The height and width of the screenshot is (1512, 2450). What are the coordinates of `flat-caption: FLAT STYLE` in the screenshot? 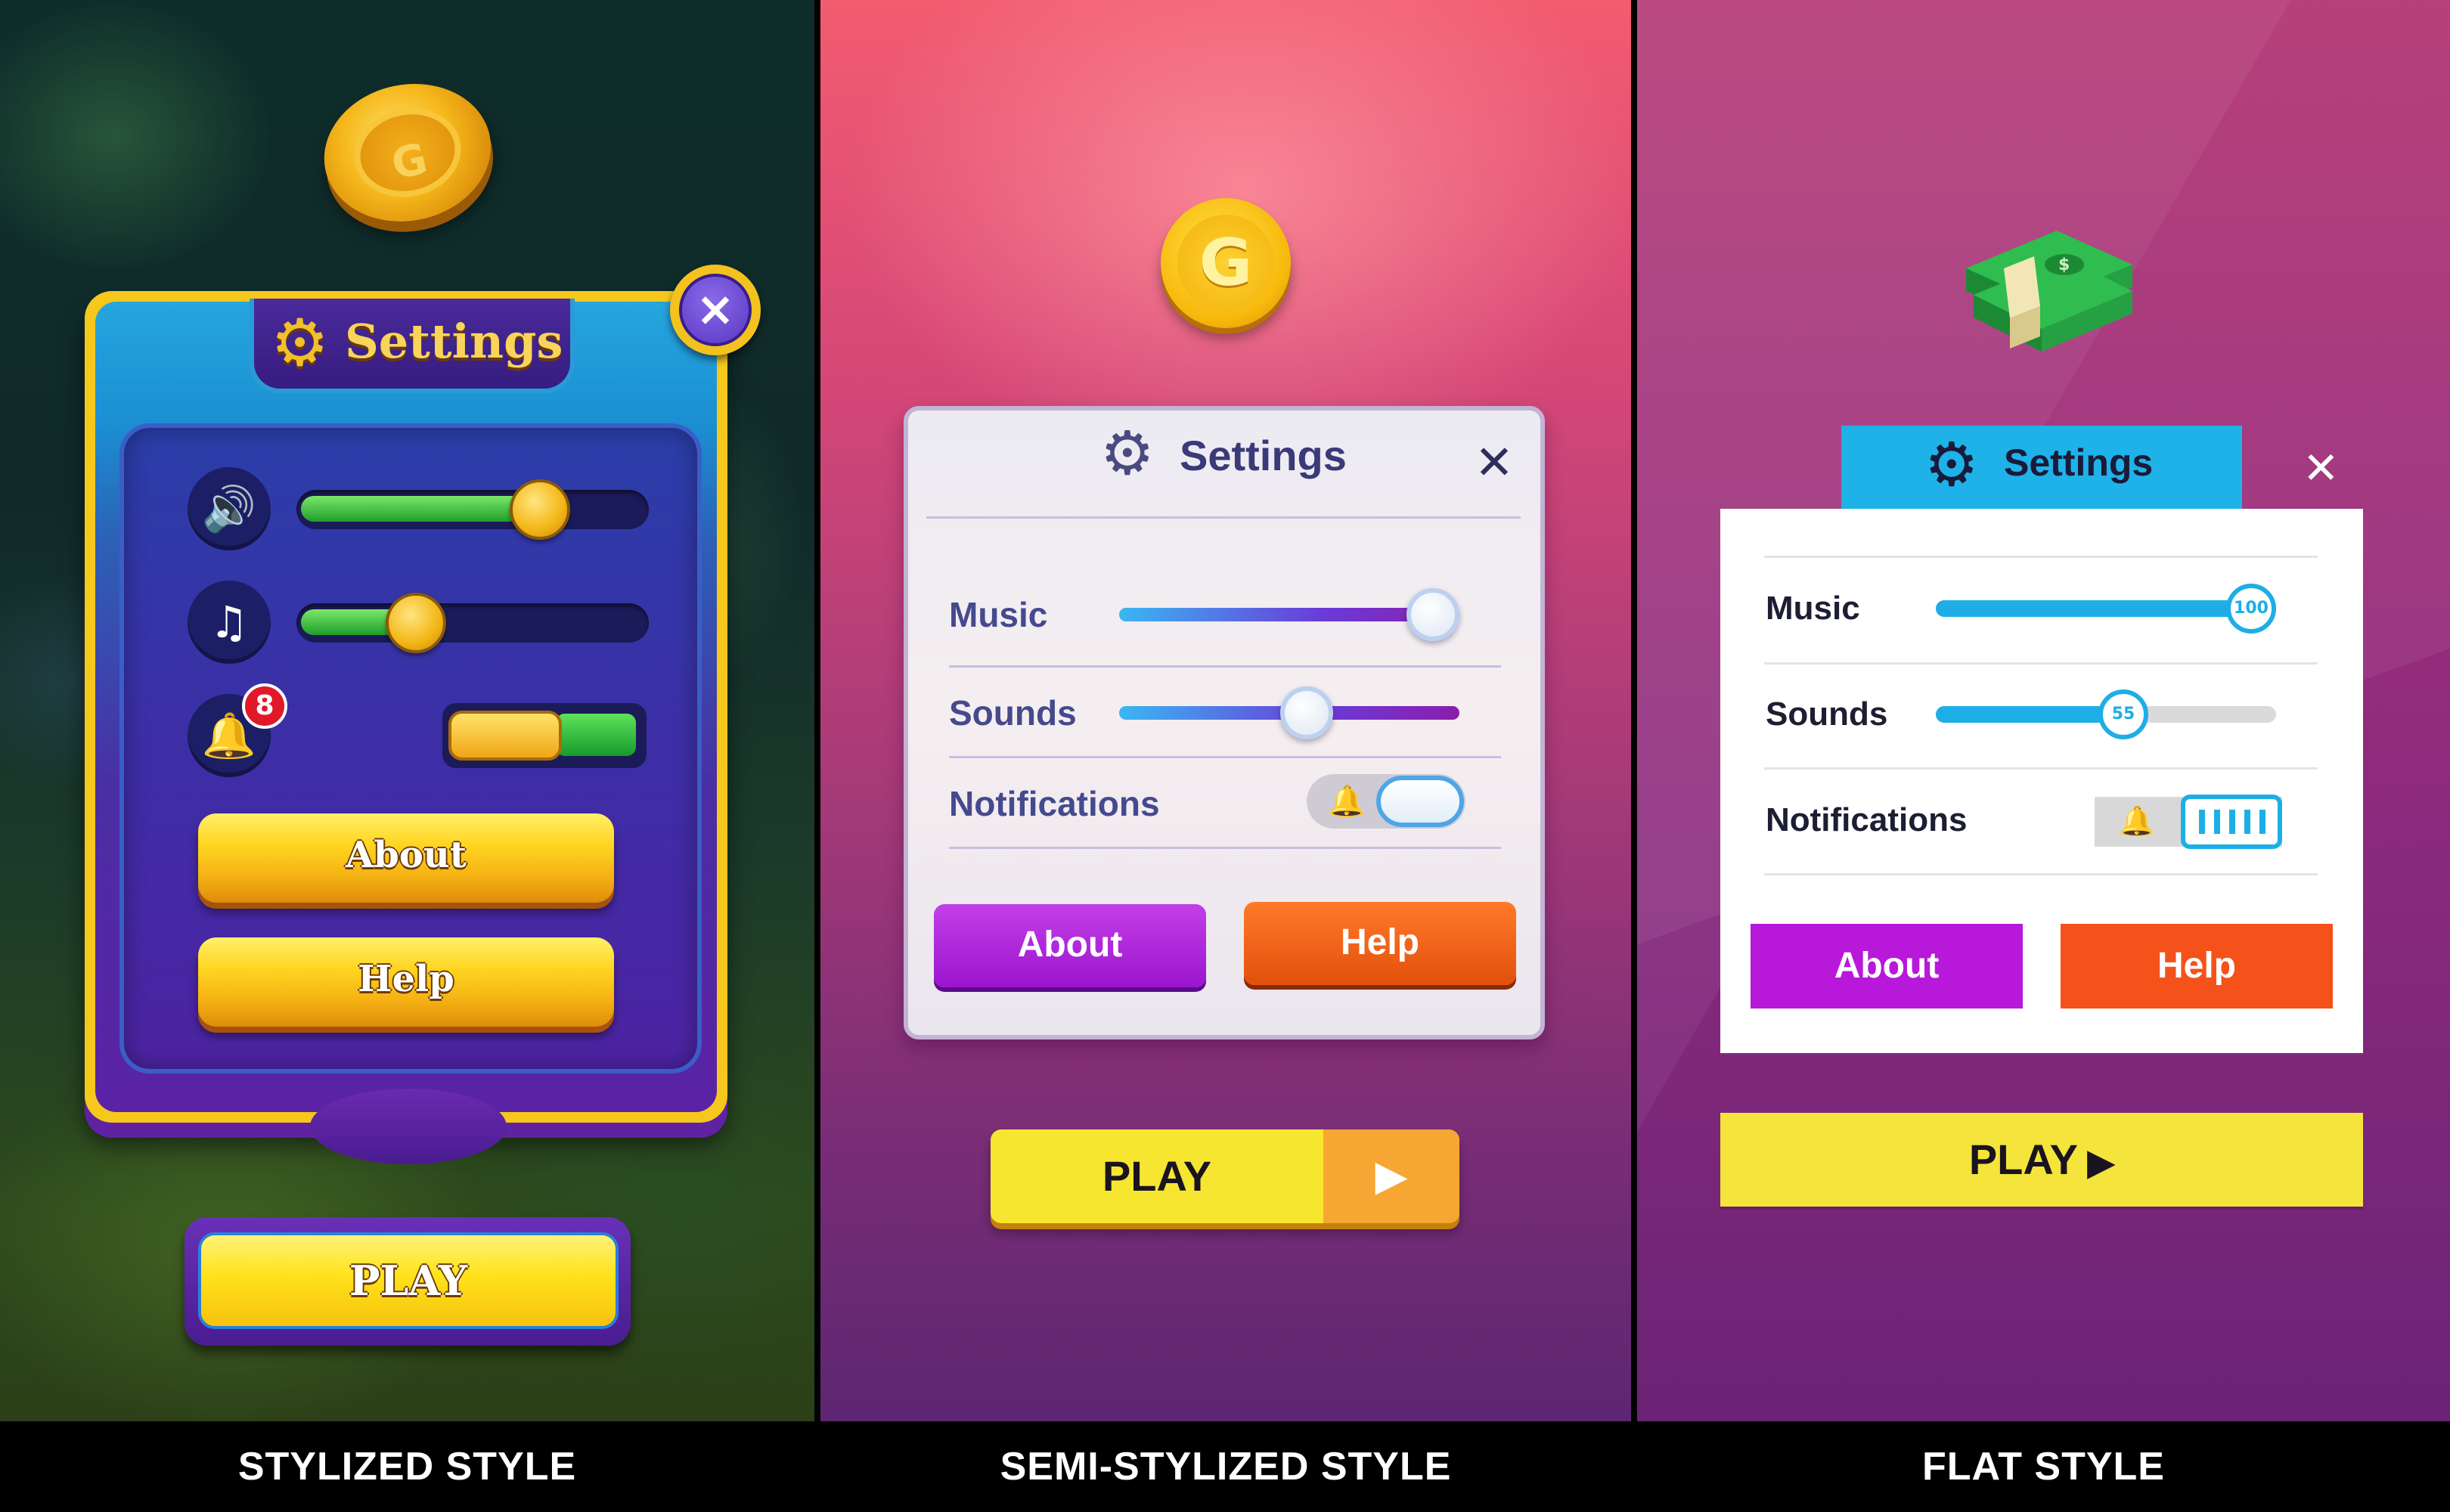 It's located at (2043, 1467).